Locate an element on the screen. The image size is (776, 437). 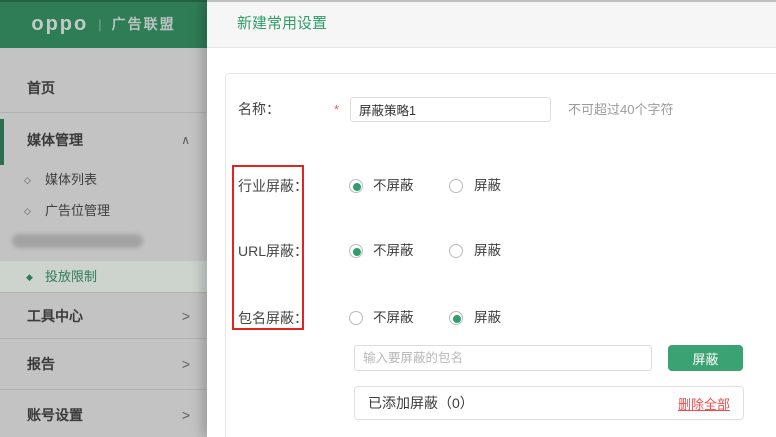
package-input-row: 屏蔽 is located at coordinates (501, 358).